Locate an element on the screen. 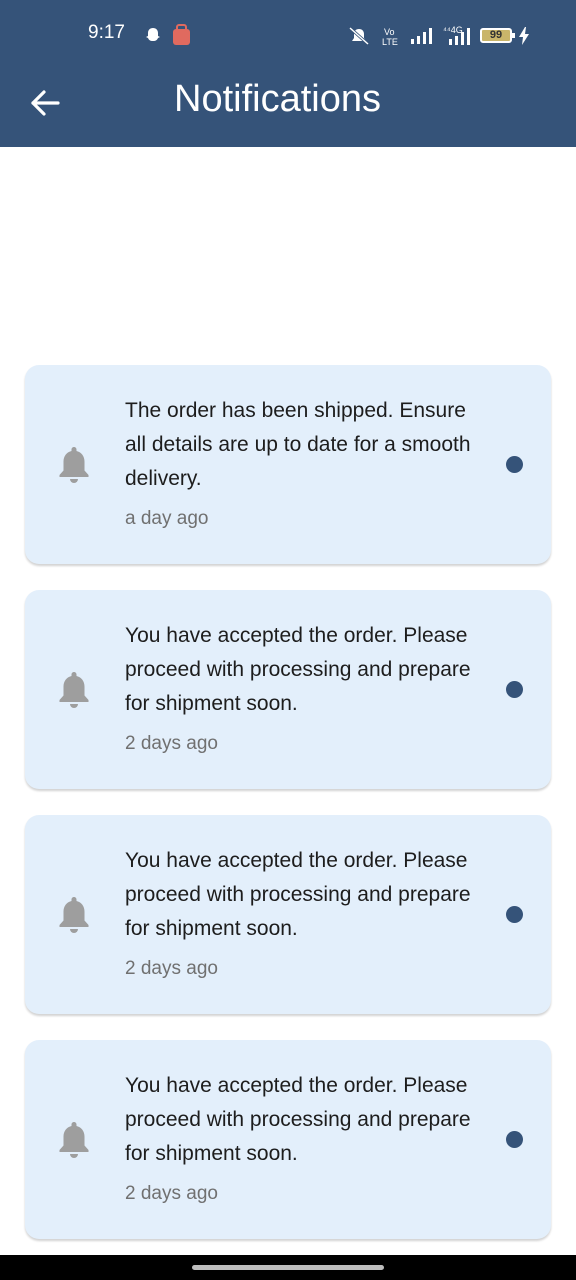 The image size is (576, 1280). charging-icon is located at coordinates (524, 36).